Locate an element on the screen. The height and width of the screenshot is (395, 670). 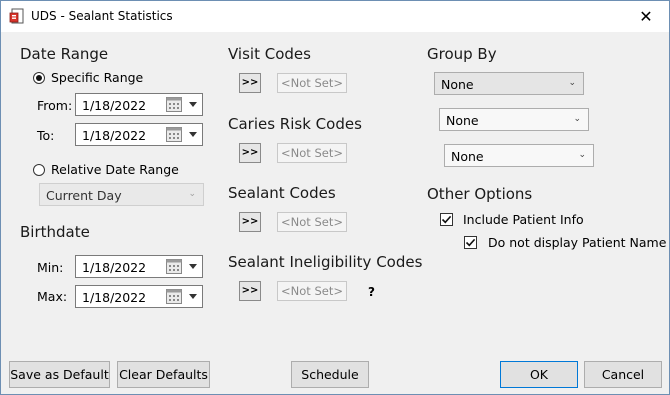
other-options-heading: Other Options is located at coordinates (480, 194).